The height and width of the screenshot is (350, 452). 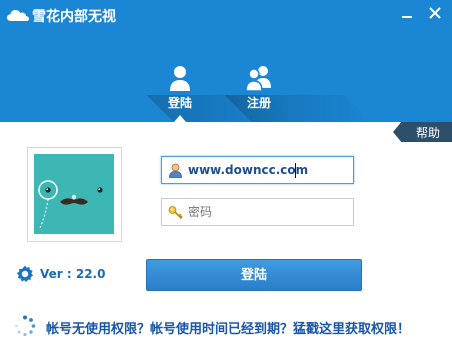 I want to click on gear-icon, so click(x=25, y=274).